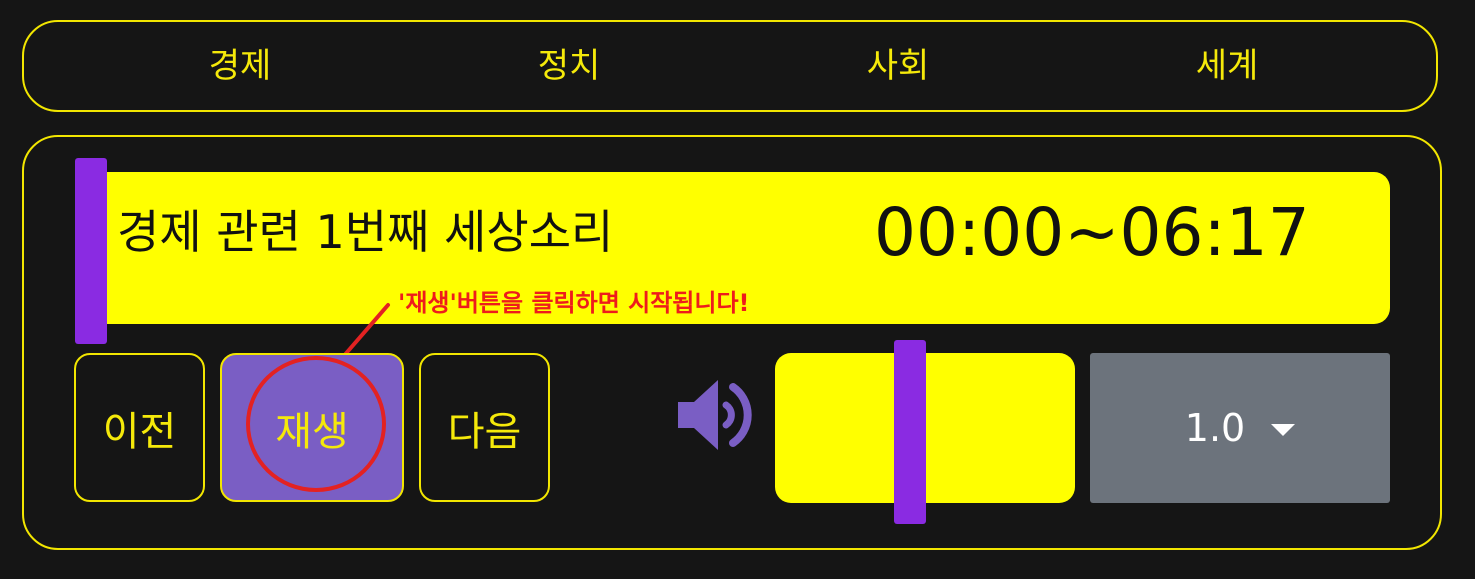 The image size is (1475, 579). Describe the element at coordinates (1215, 428) in the screenshot. I see `speed-value: 1.0` at that location.